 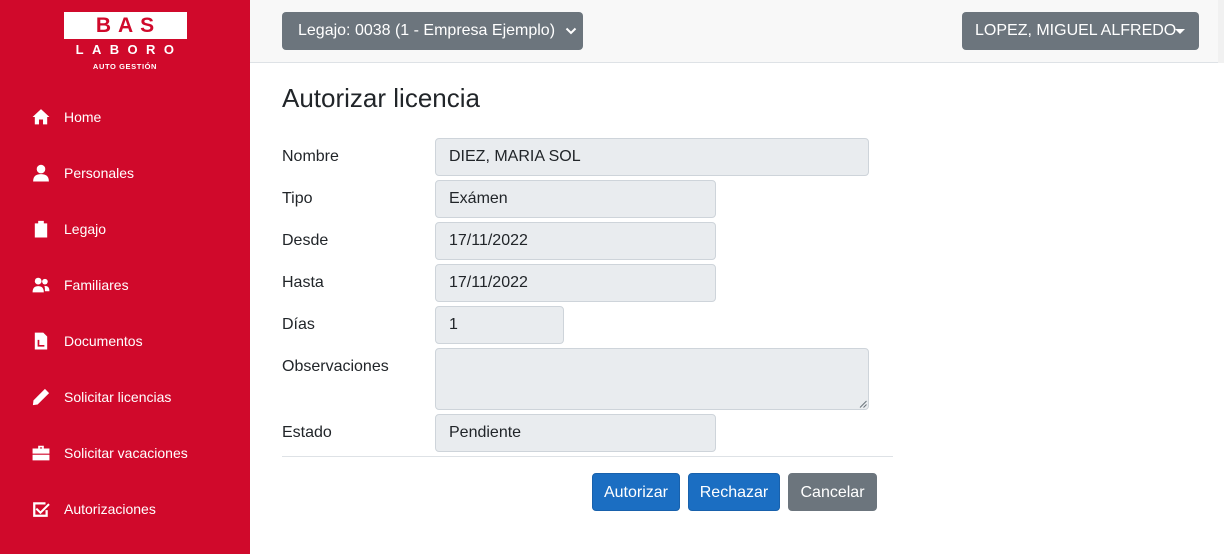 I want to click on document-icon, so click(x=41, y=341).